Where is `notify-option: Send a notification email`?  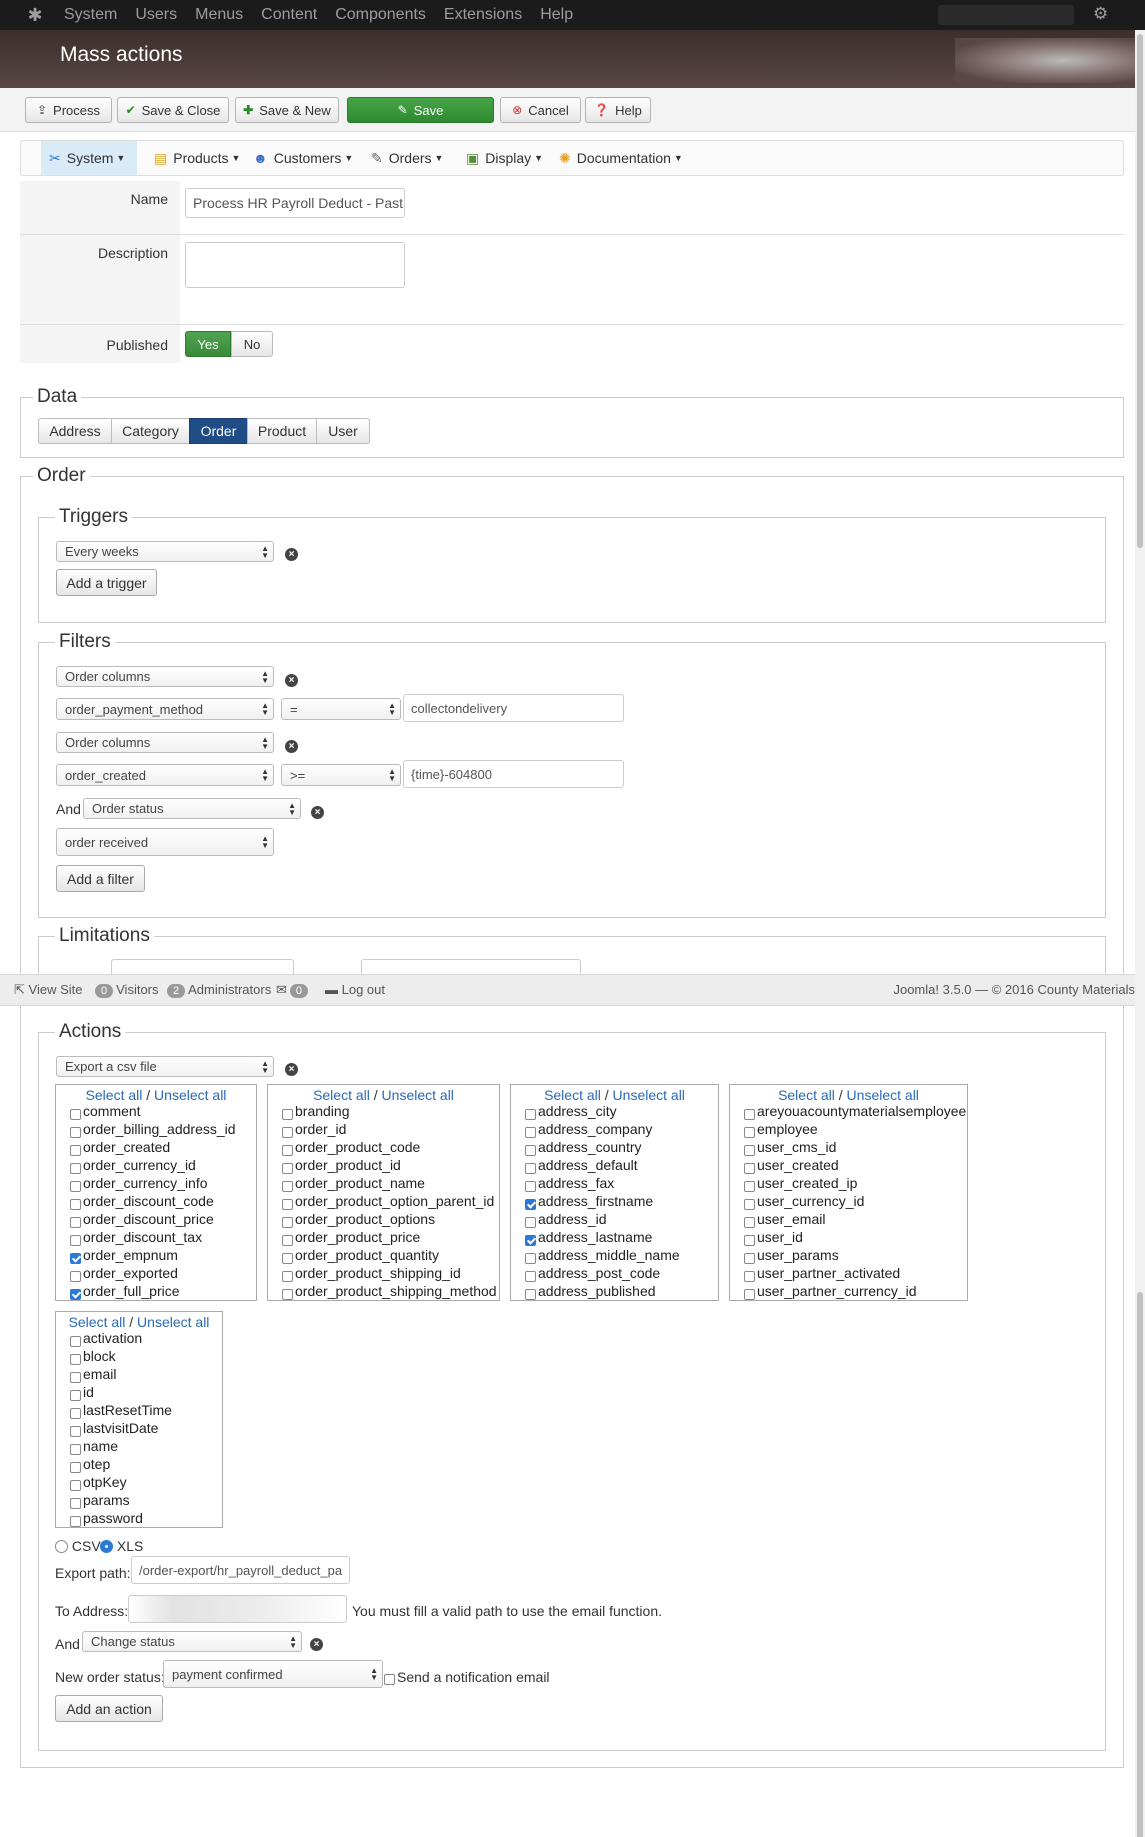
notify-option: Send a notification email is located at coordinates (467, 1677).